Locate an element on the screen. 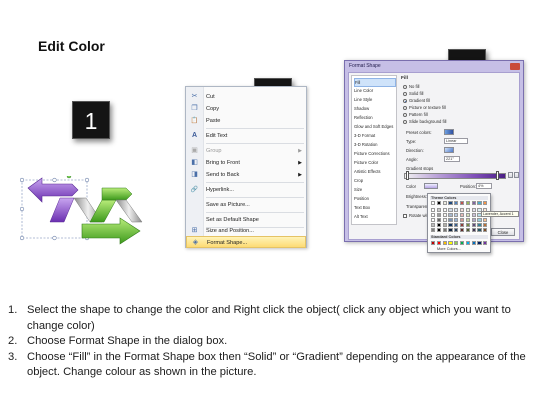 The width and height of the screenshot is (560, 420). angle-input: 221° is located at coordinates (452, 159).